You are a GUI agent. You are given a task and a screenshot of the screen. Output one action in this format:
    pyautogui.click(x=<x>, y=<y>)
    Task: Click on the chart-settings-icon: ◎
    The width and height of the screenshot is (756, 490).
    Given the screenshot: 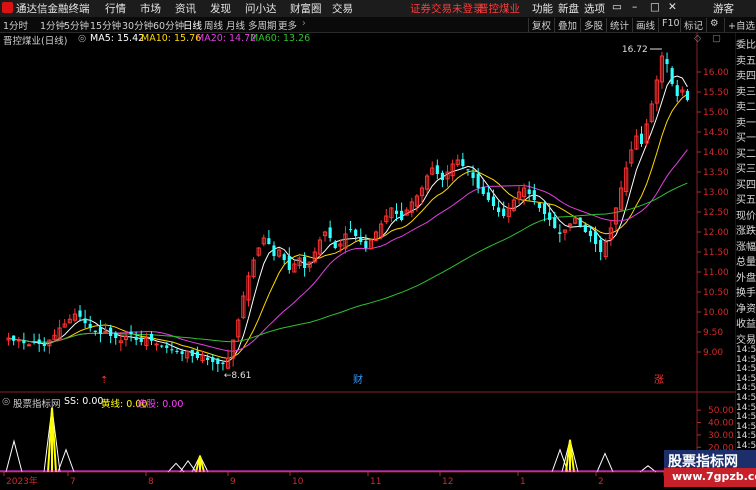 What is the action you would take?
    pyautogui.click(x=82, y=38)
    